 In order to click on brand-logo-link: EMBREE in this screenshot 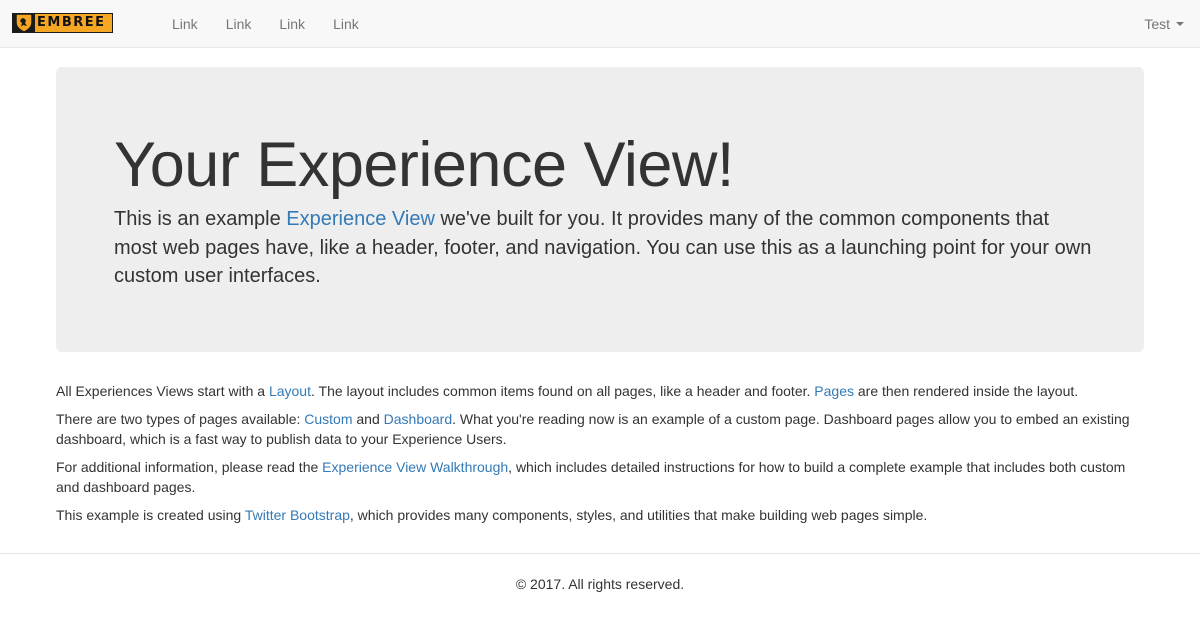, I will do `click(62, 23)`.